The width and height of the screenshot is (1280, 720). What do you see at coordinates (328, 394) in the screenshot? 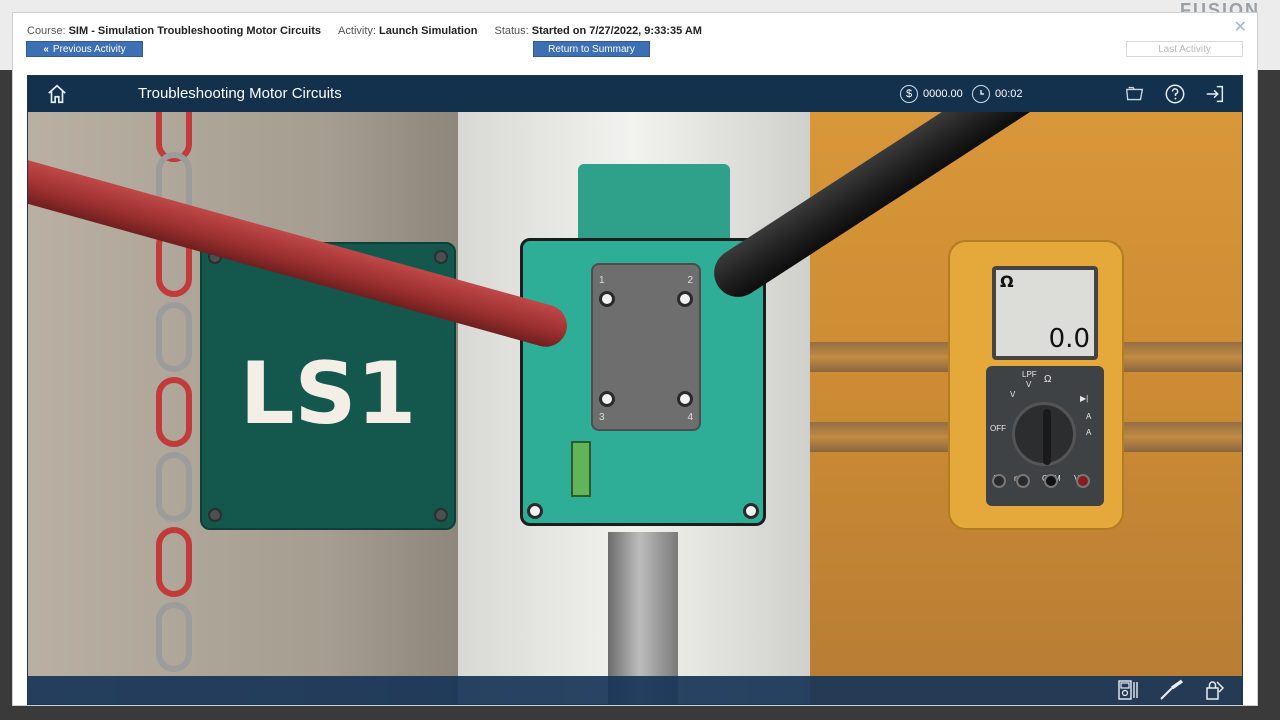
I see `sign-label: LS1` at bounding box center [328, 394].